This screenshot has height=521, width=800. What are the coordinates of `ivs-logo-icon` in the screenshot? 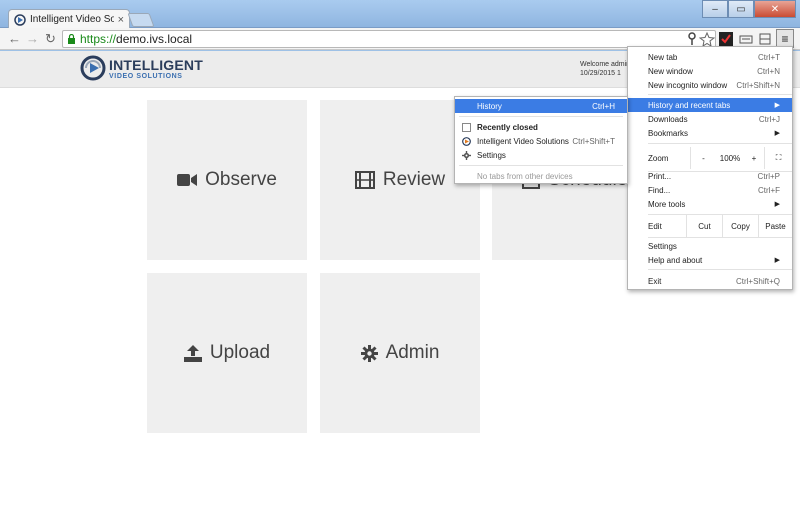 It's located at (93, 68).